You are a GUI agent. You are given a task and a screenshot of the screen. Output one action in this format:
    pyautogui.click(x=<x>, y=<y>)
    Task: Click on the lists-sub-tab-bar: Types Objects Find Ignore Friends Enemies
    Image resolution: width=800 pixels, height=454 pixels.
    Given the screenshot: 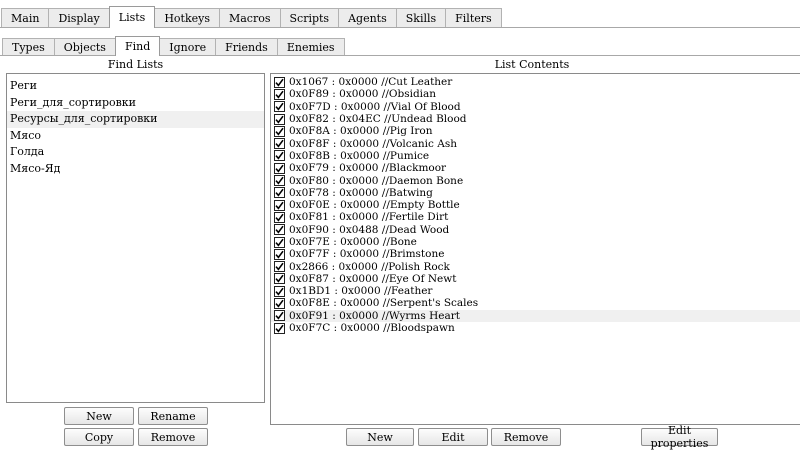 What is the action you would take?
    pyautogui.click(x=400, y=46)
    